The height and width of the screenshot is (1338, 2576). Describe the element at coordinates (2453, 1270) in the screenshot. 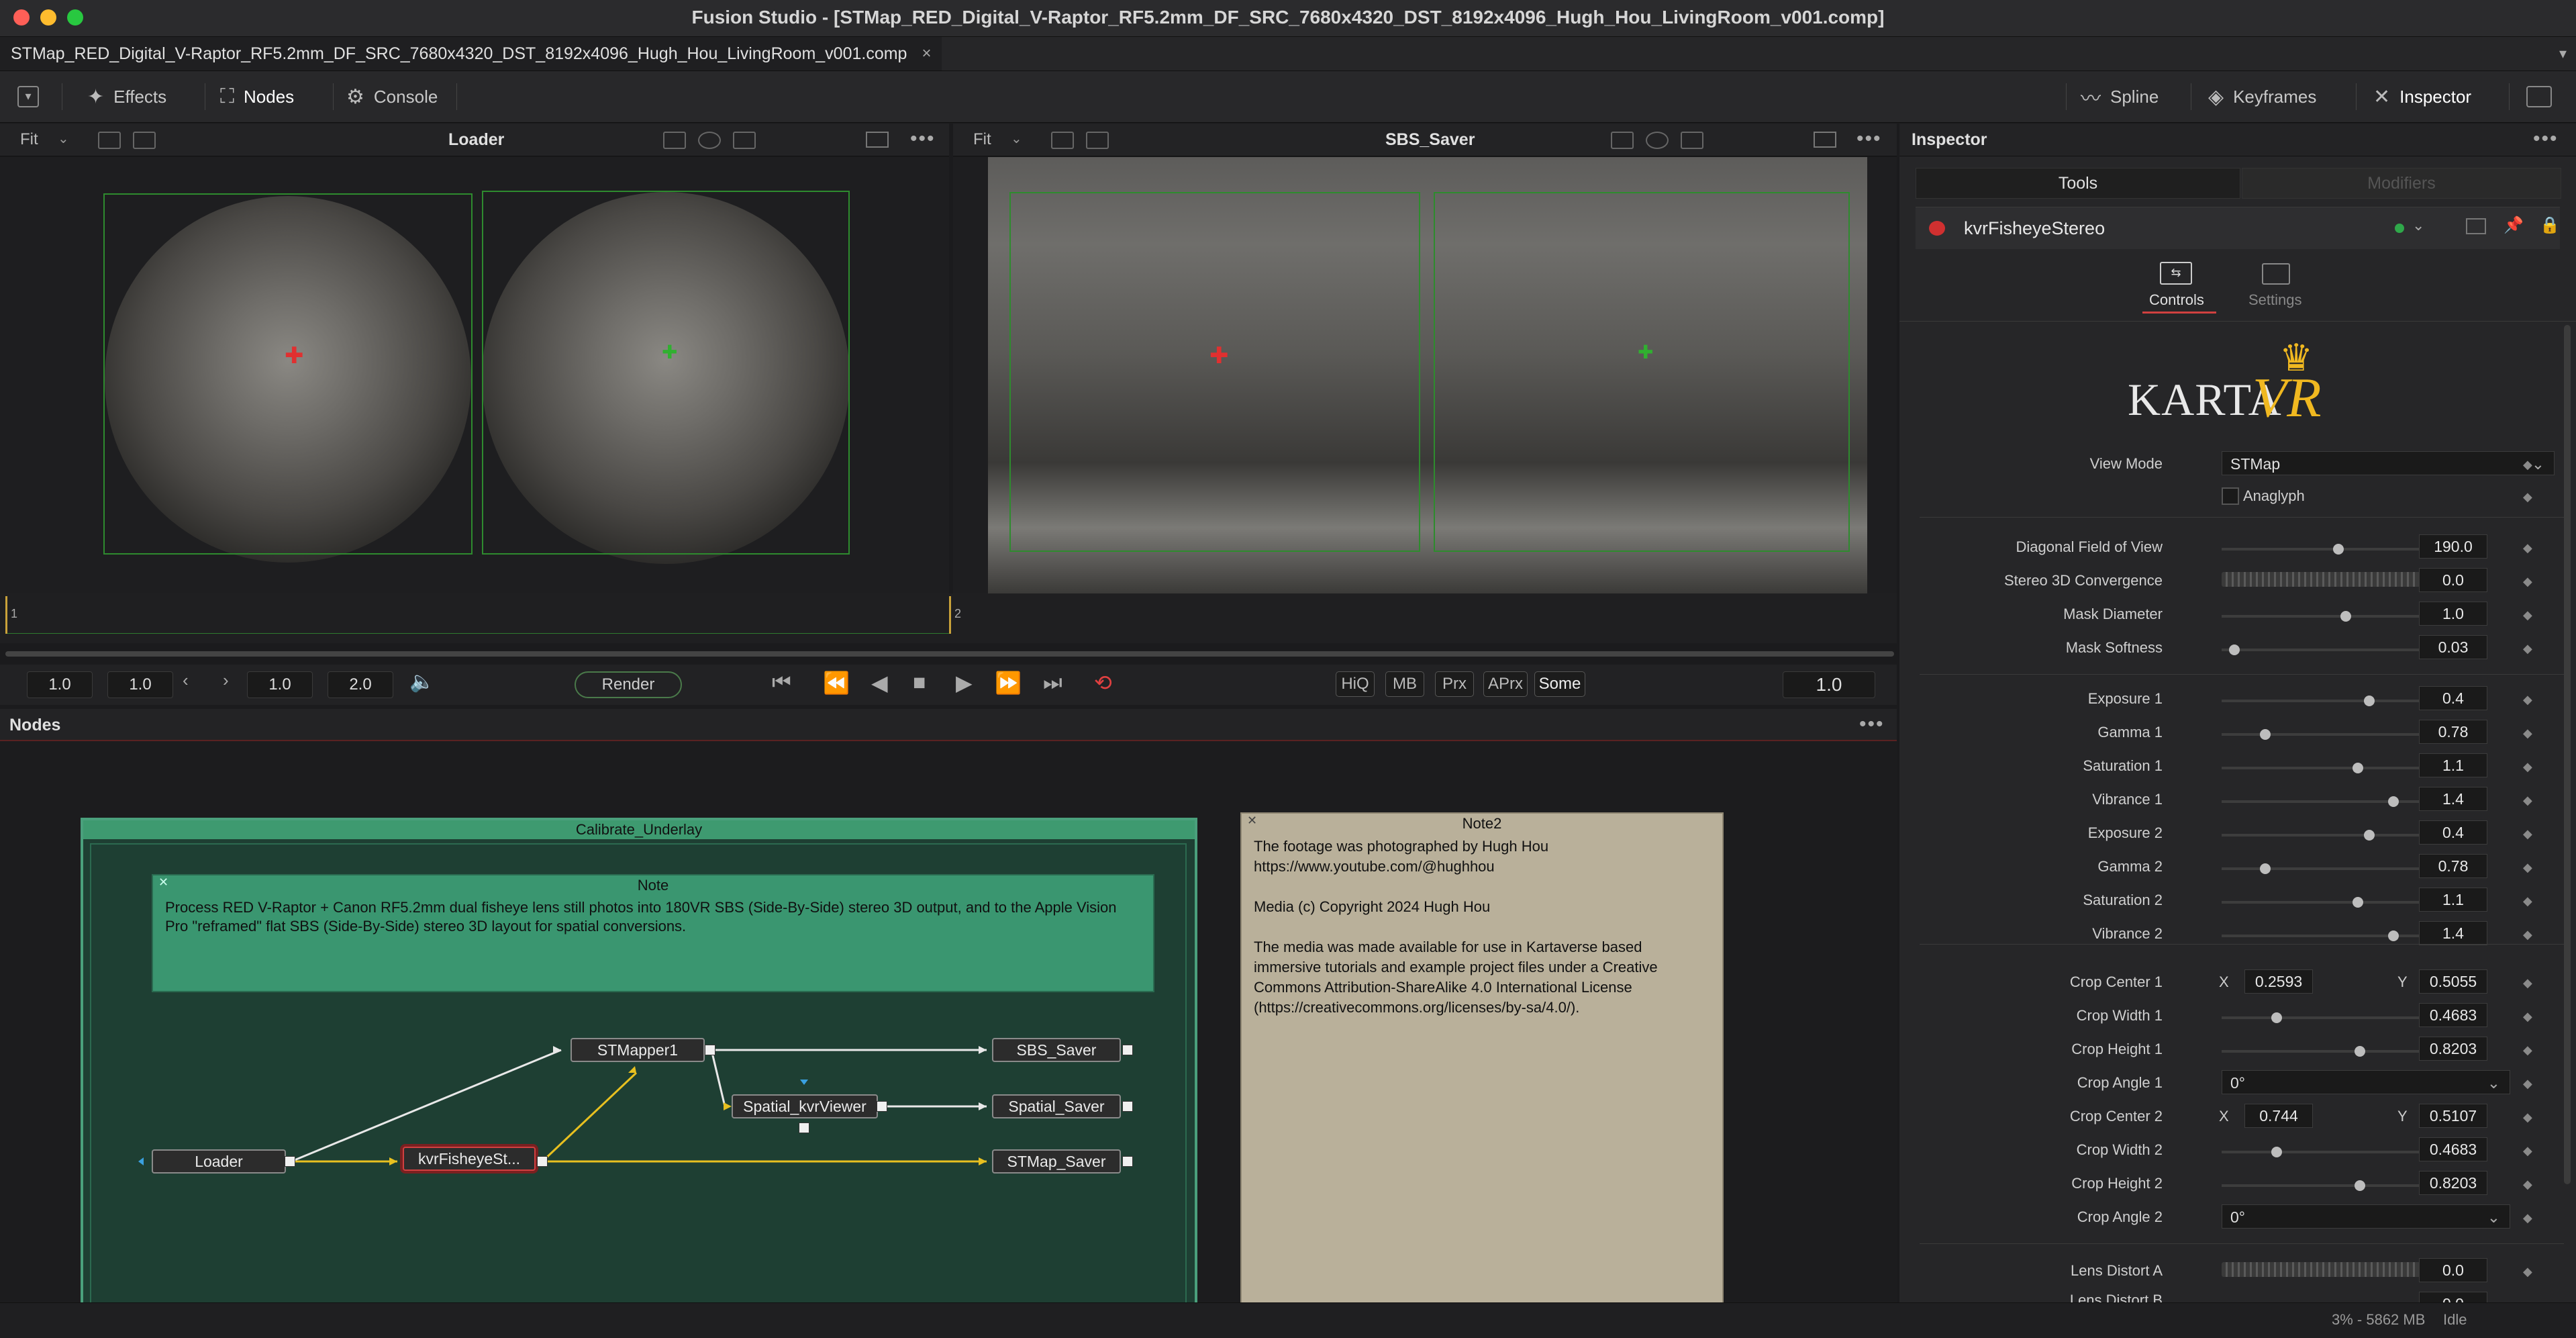

I see `lens-distort-a-field: 0.0` at that location.